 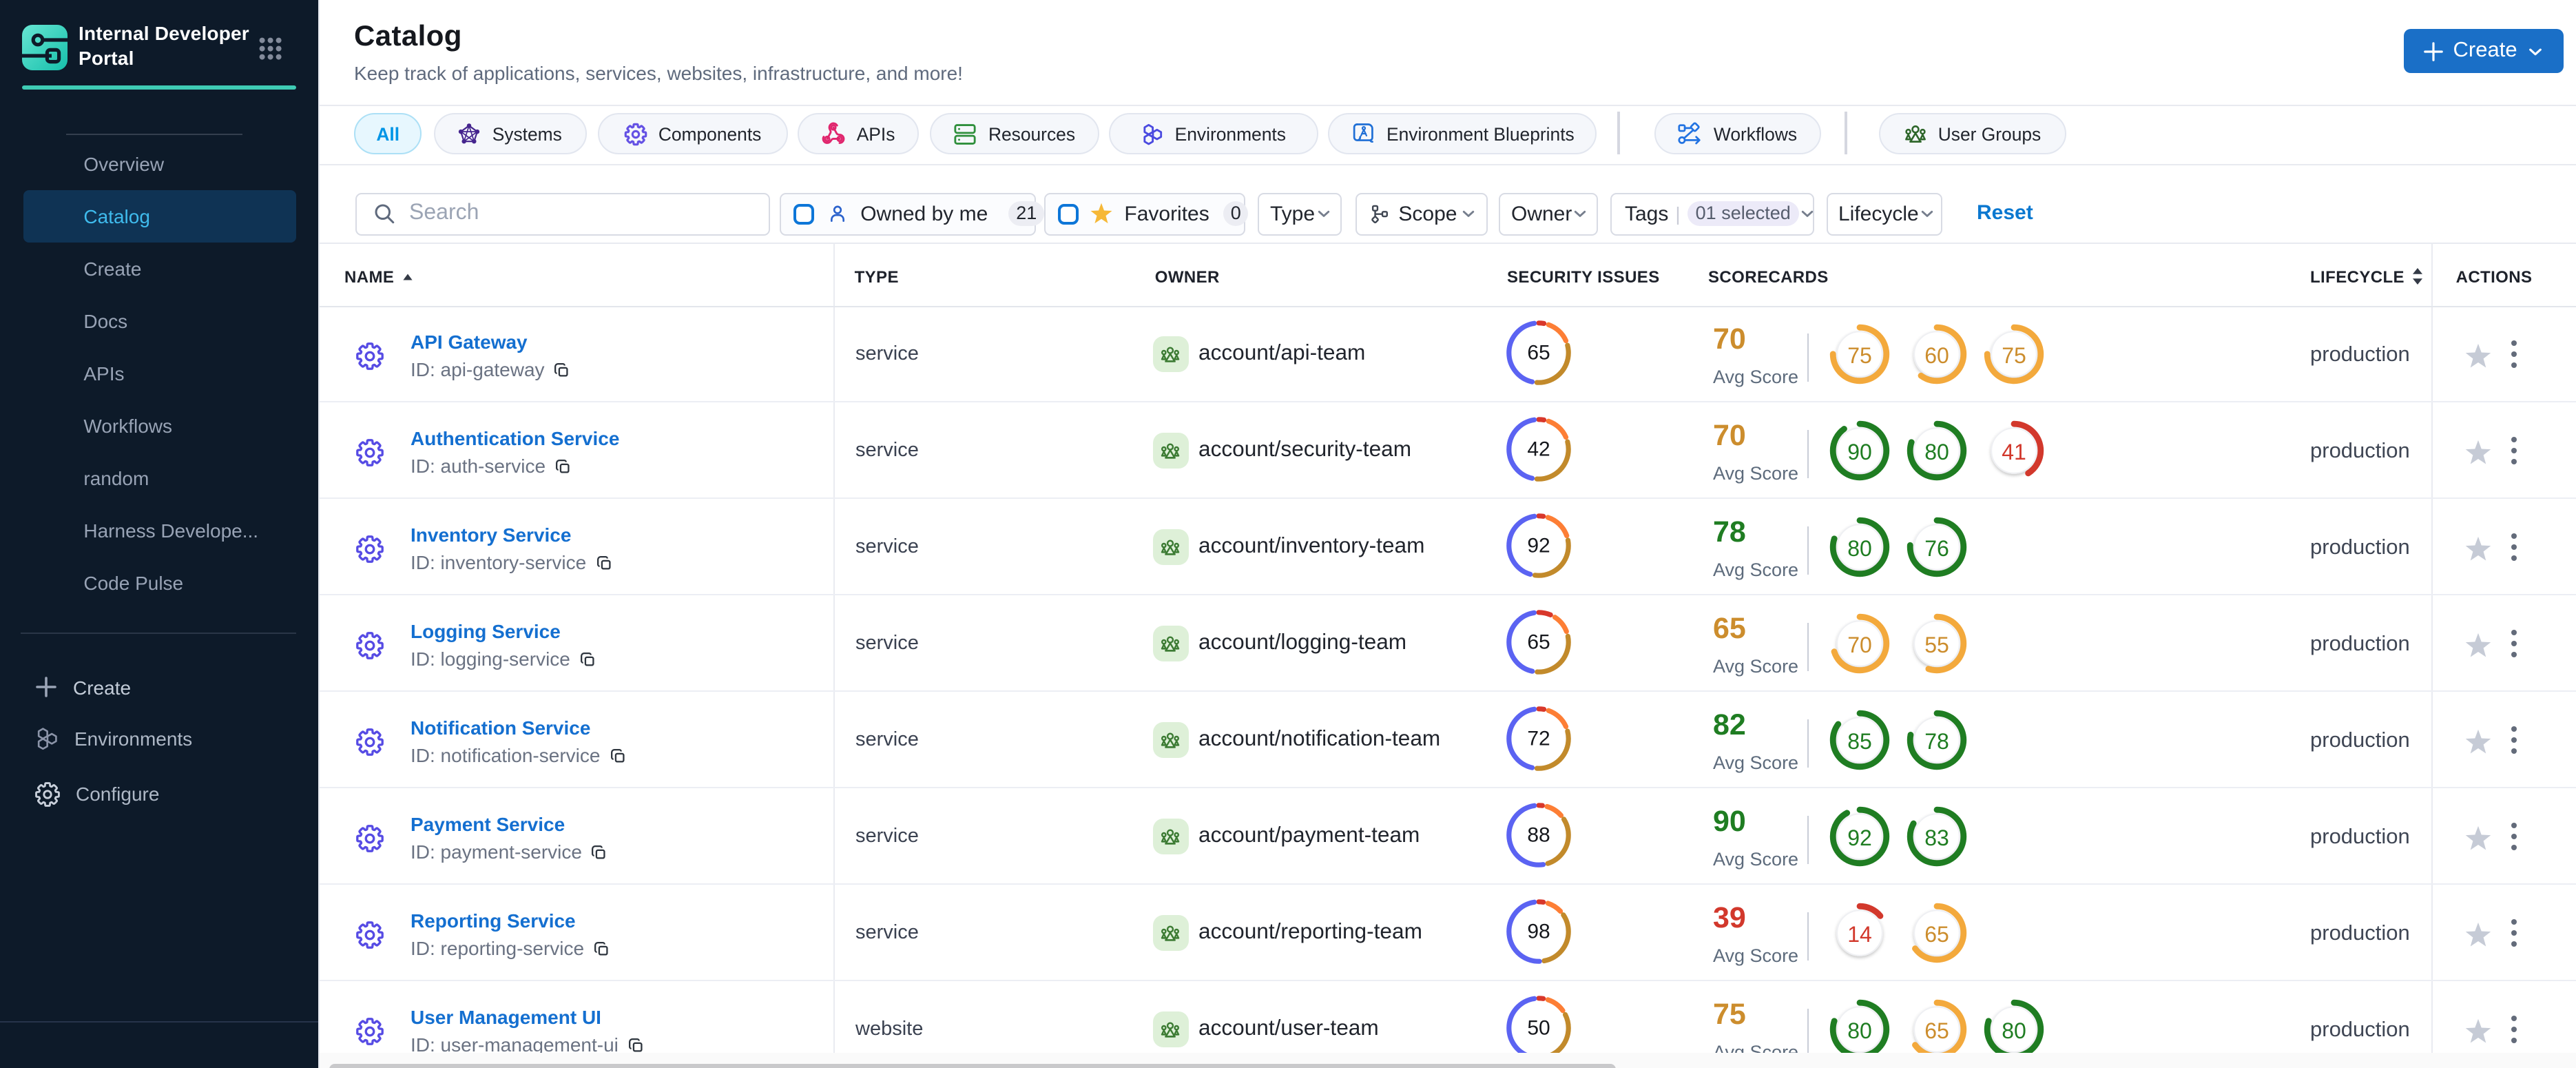 I want to click on svg-text: 70, so click(x=1859, y=646).